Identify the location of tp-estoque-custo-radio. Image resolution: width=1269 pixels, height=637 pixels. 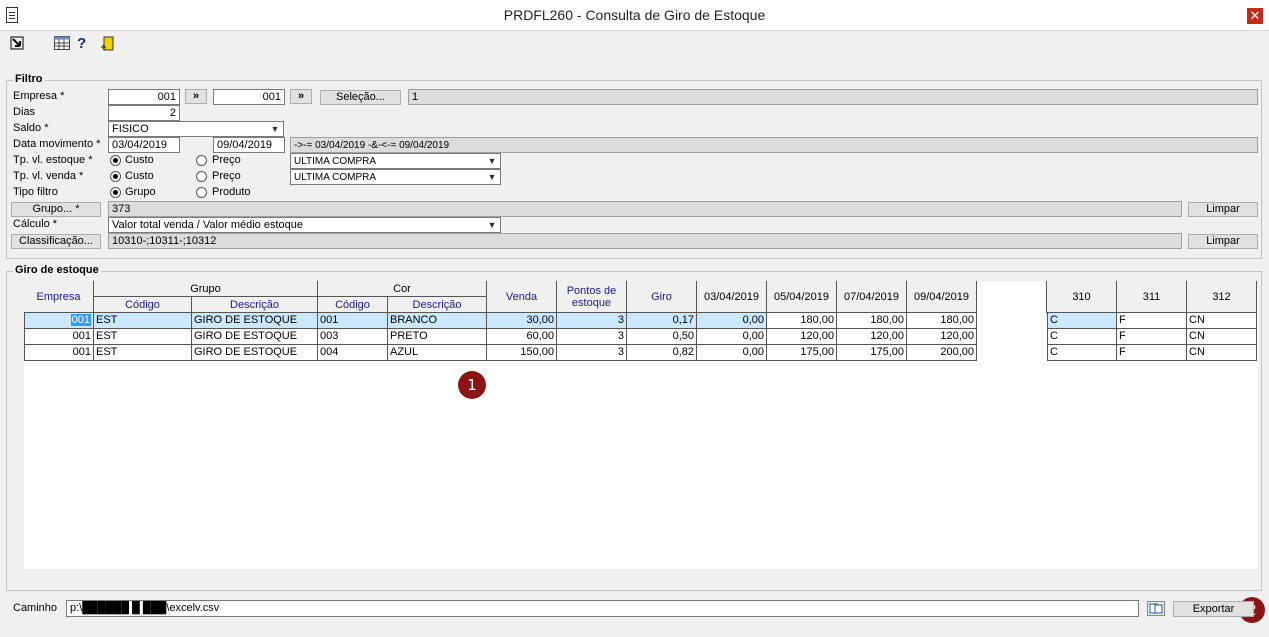
(115, 160).